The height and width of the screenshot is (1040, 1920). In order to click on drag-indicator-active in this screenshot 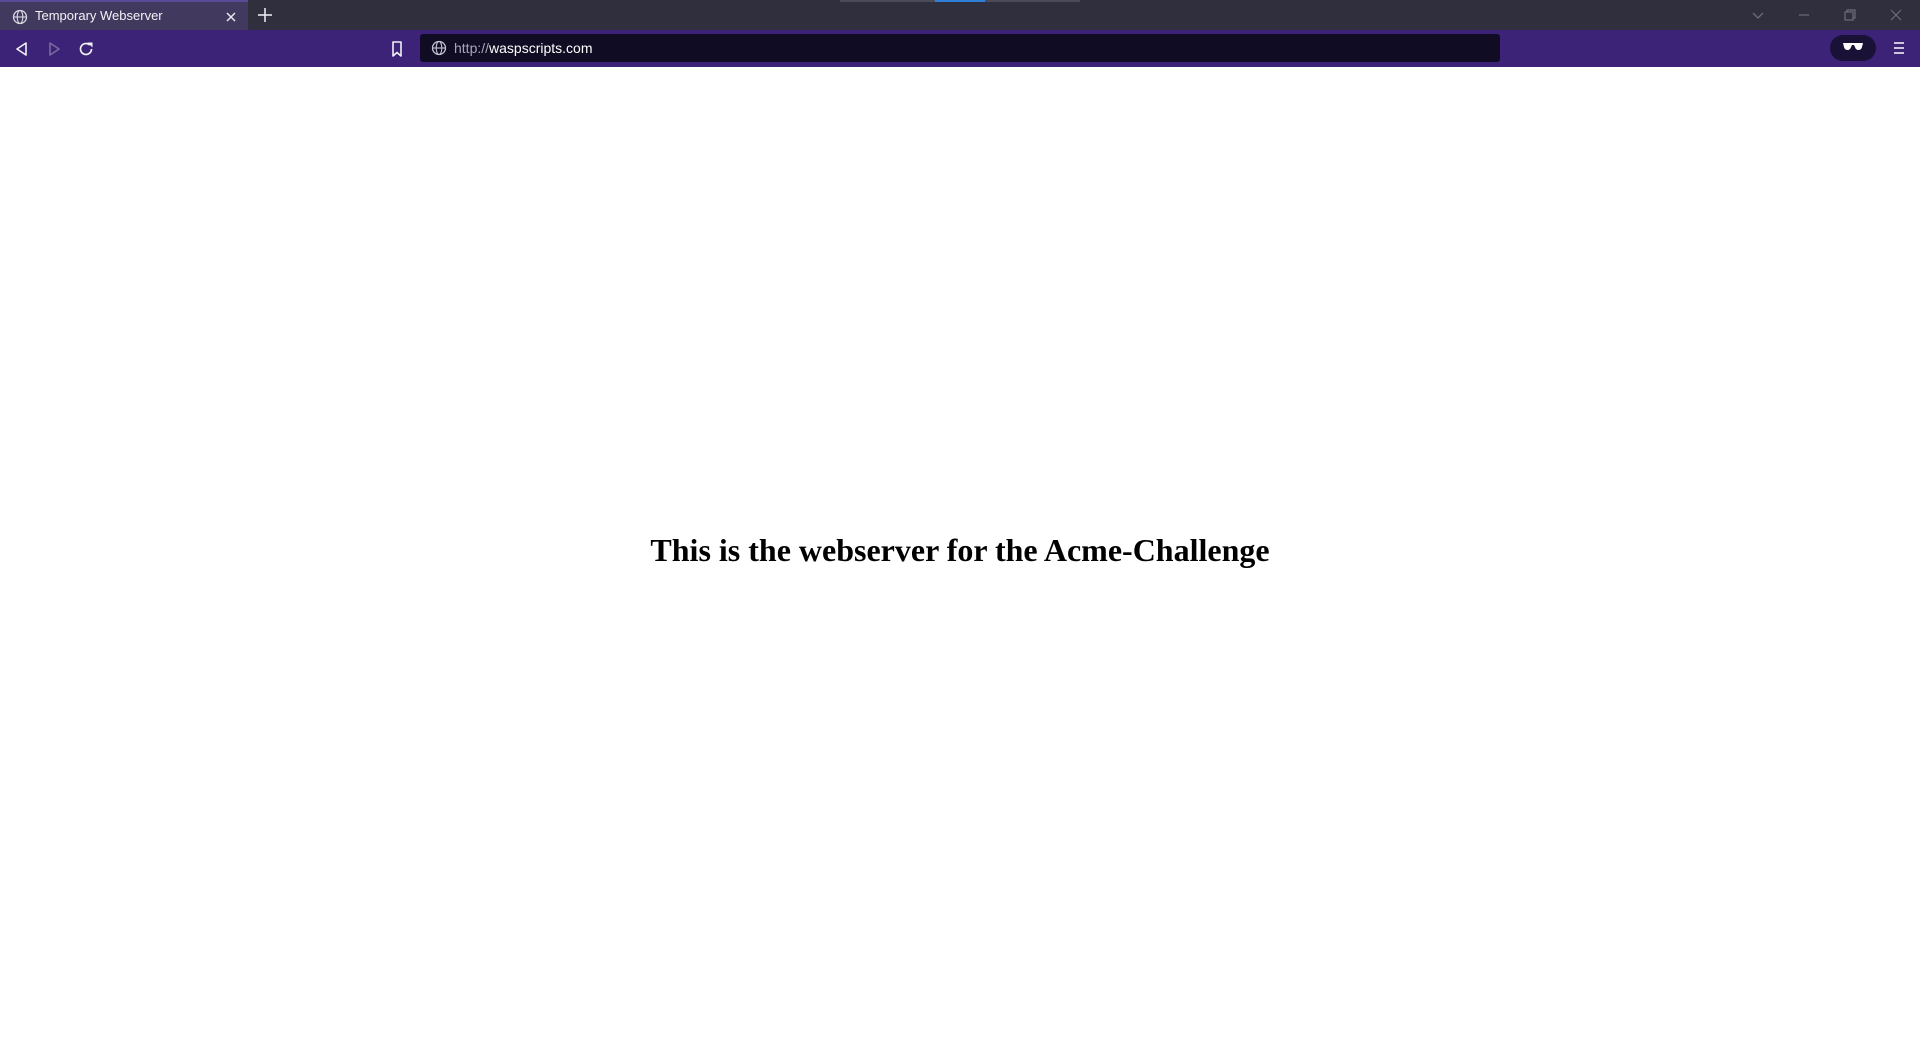, I will do `click(960, 1)`.